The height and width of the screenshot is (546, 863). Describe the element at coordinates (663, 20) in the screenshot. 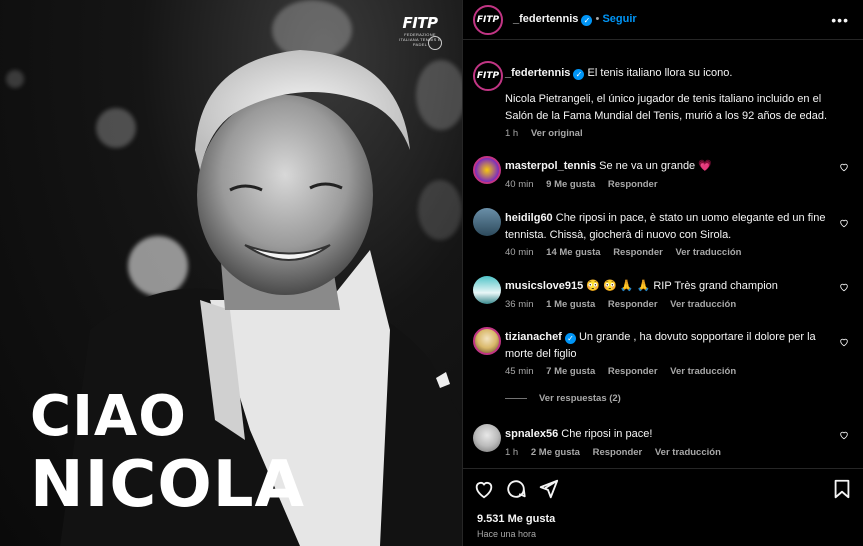

I see `post-header: FITP _federtennis ✓ • Seguir •••` at that location.